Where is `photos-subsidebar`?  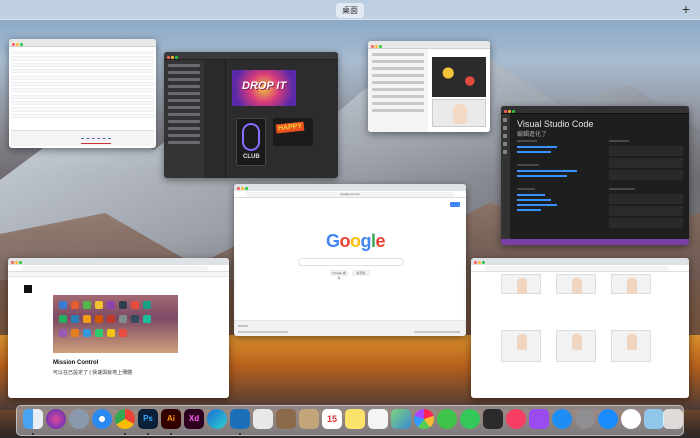 photos-subsidebar is located at coordinates (215, 119).